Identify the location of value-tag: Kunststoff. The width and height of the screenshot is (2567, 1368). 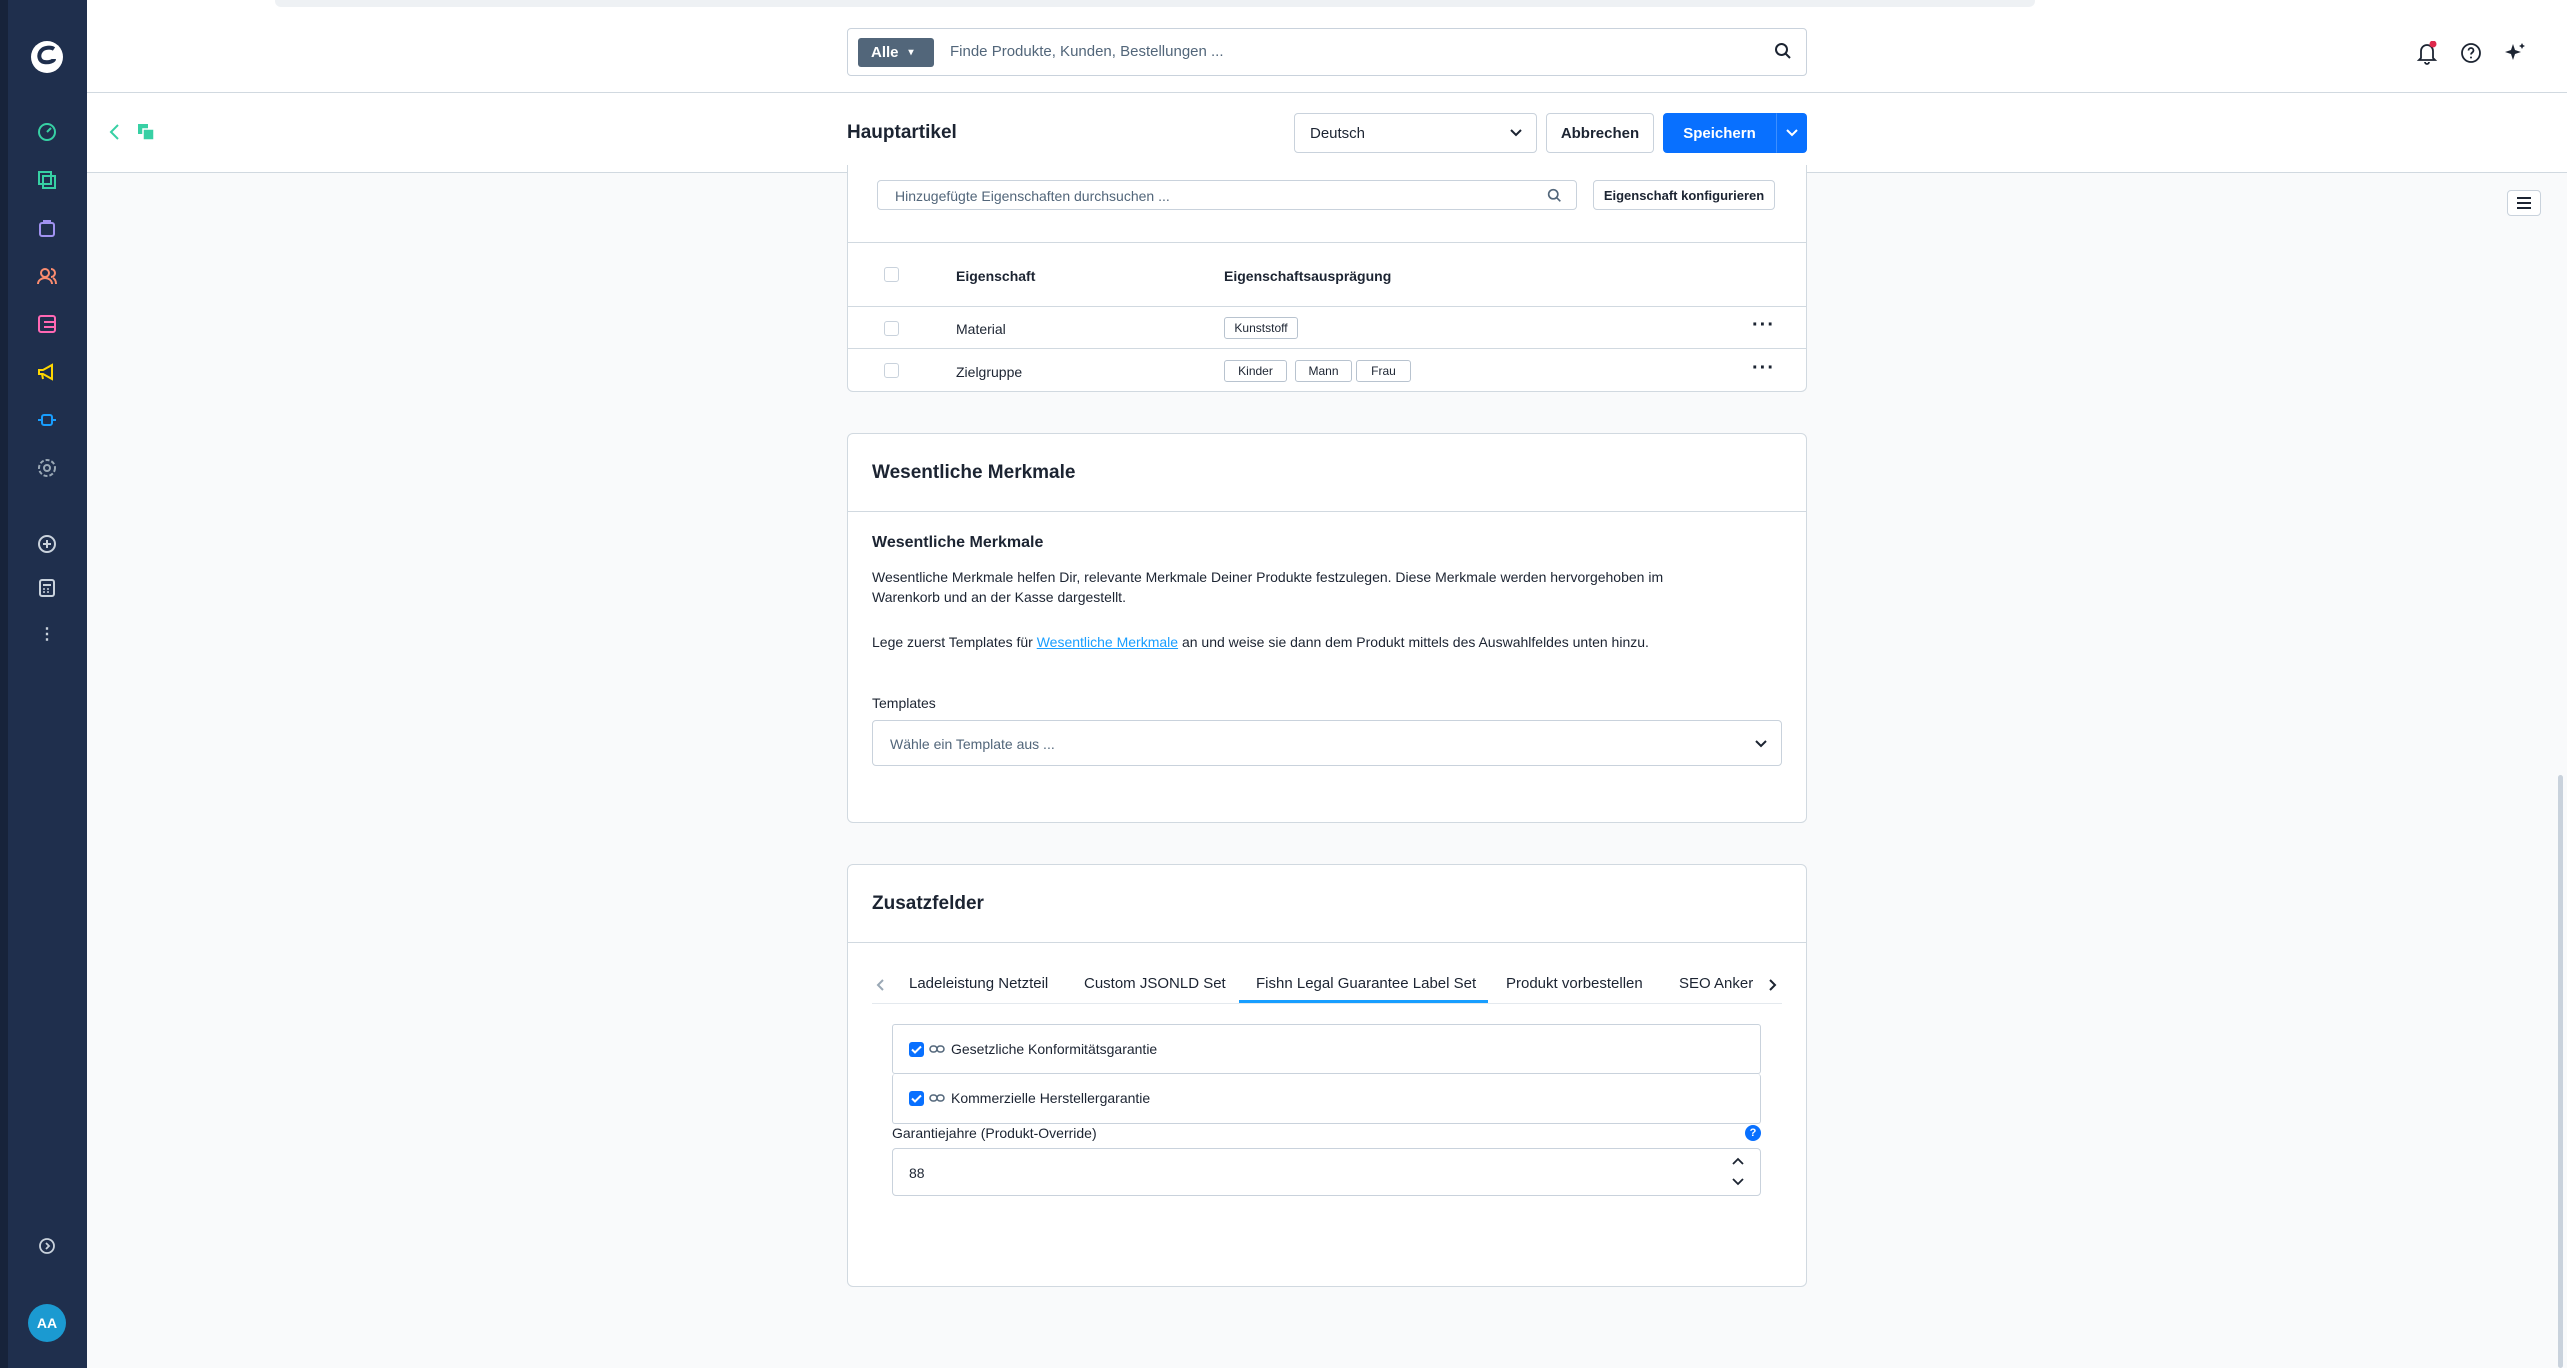
(1261, 328).